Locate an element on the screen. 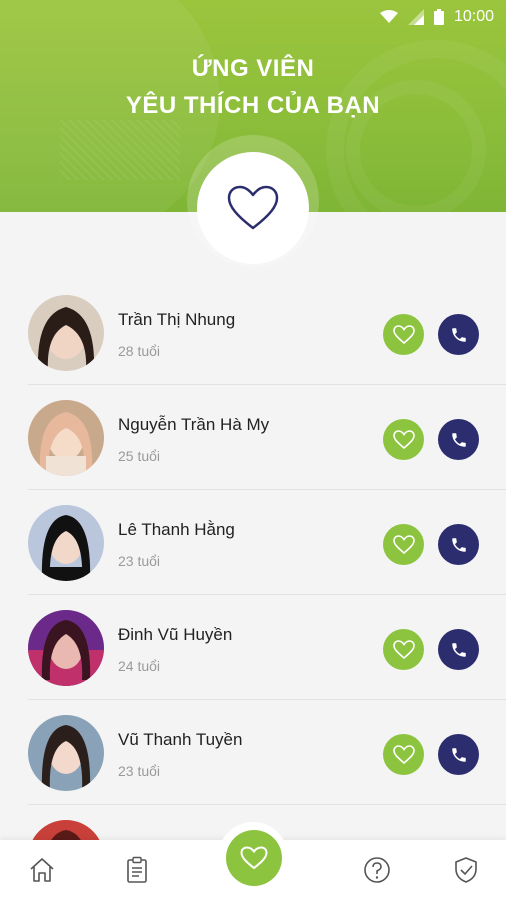 The image size is (506, 900). heart-outline-icon is located at coordinates (253, 207).